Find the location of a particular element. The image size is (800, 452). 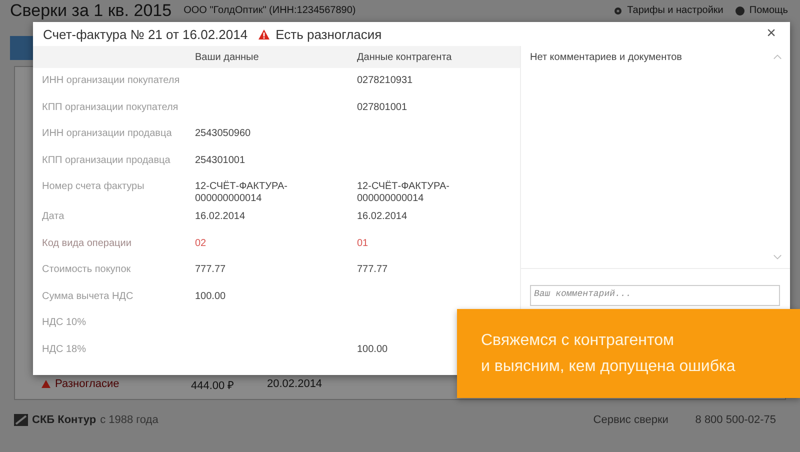

callout-text: и выясним, кем допущена ошибка is located at coordinates (608, 367).